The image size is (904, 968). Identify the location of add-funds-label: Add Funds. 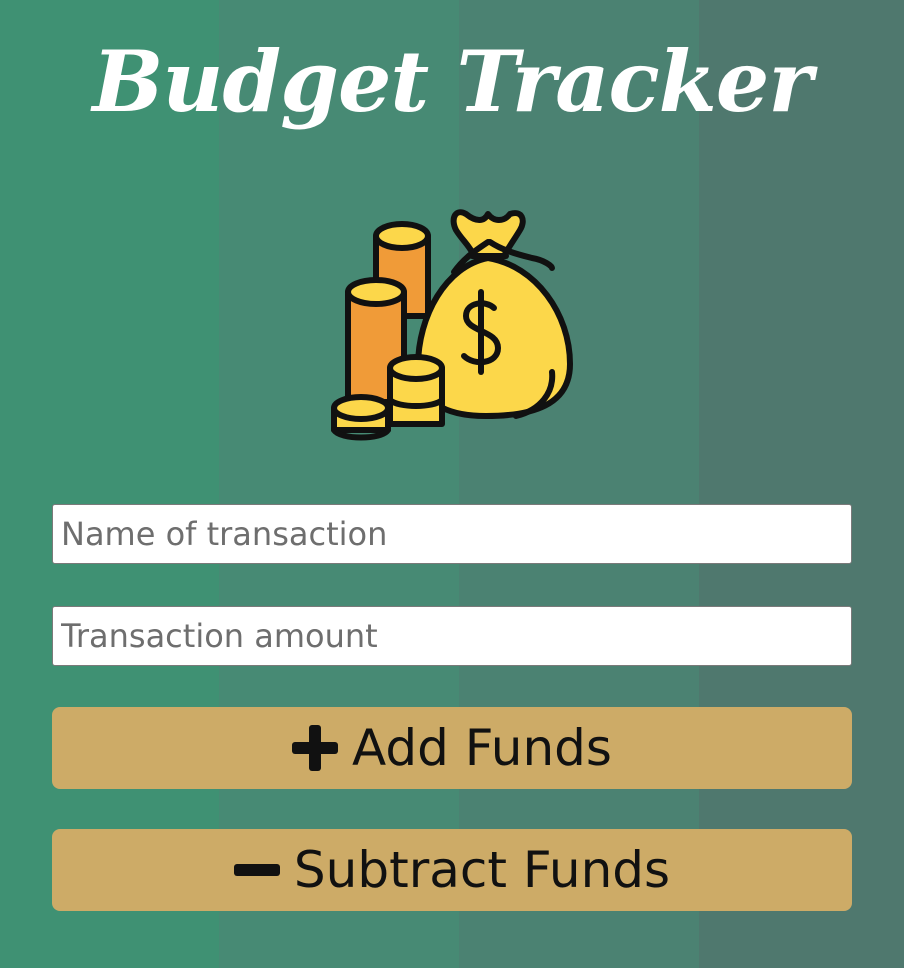
(482, 748).